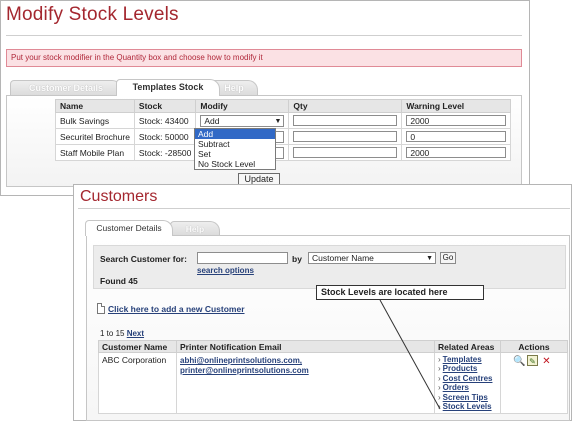 This screenshot has height=421, width=580. I want to click on found-count: Found 45, so click(119, 281).